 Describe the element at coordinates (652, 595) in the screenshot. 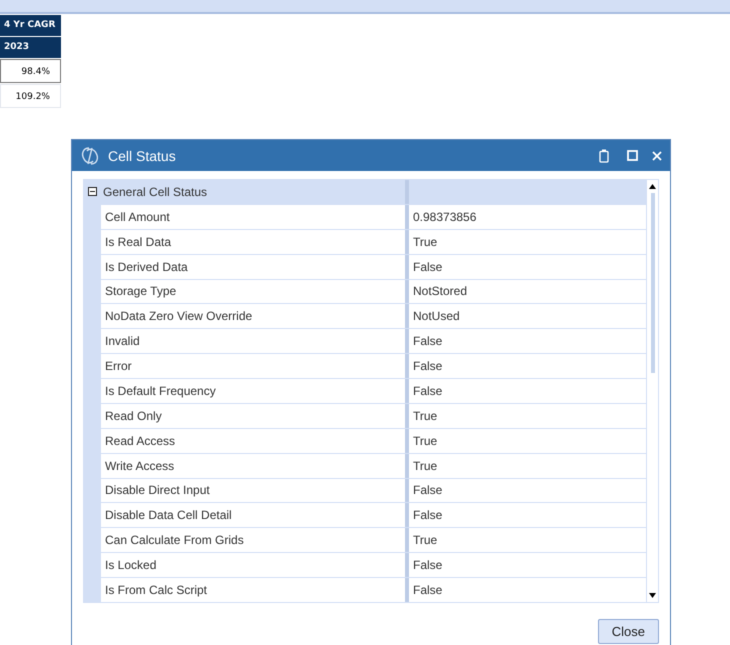

I see `scroll-down-icon` at that location.